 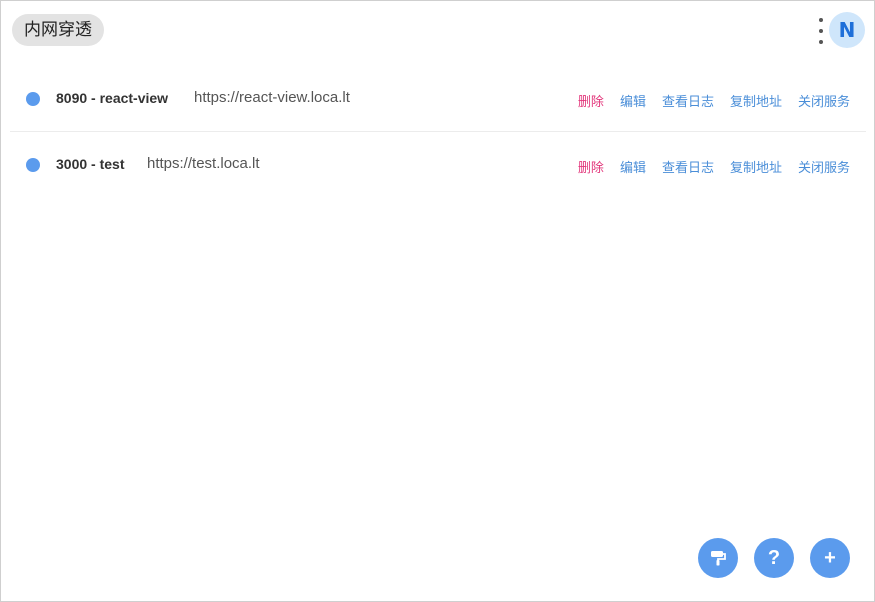 I want to click on service-url: https://react-view.loca.lt, so click(x=272, y=97).